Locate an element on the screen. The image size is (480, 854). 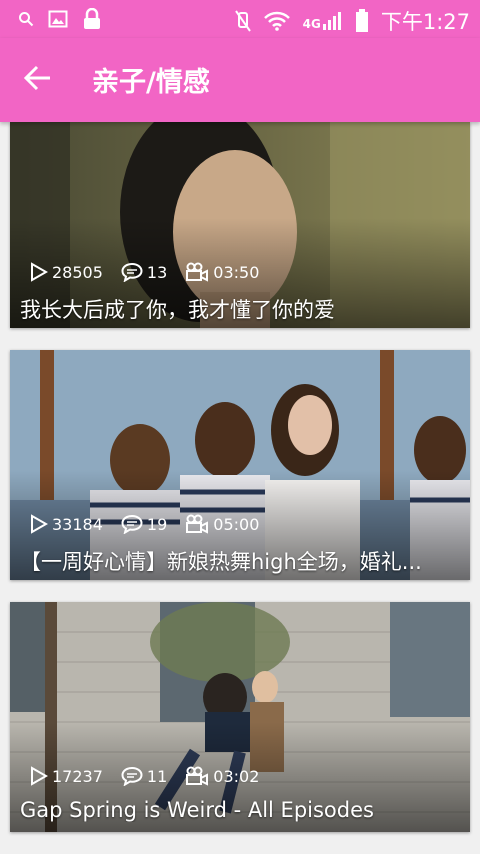
app-bar: 亲子/情感 is located at coordinates (240, 80).